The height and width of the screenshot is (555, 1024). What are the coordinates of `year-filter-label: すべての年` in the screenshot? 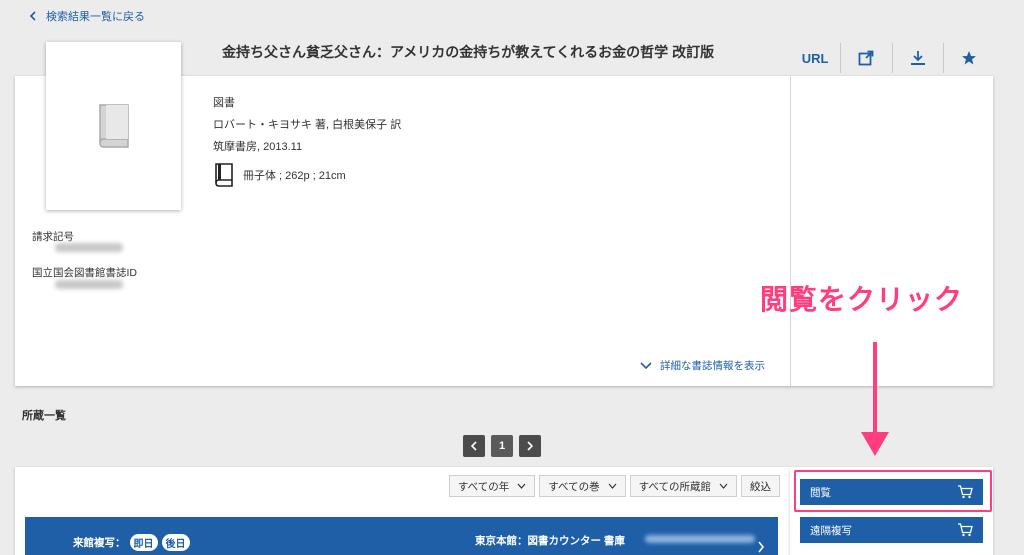 It's located at (483, 486).